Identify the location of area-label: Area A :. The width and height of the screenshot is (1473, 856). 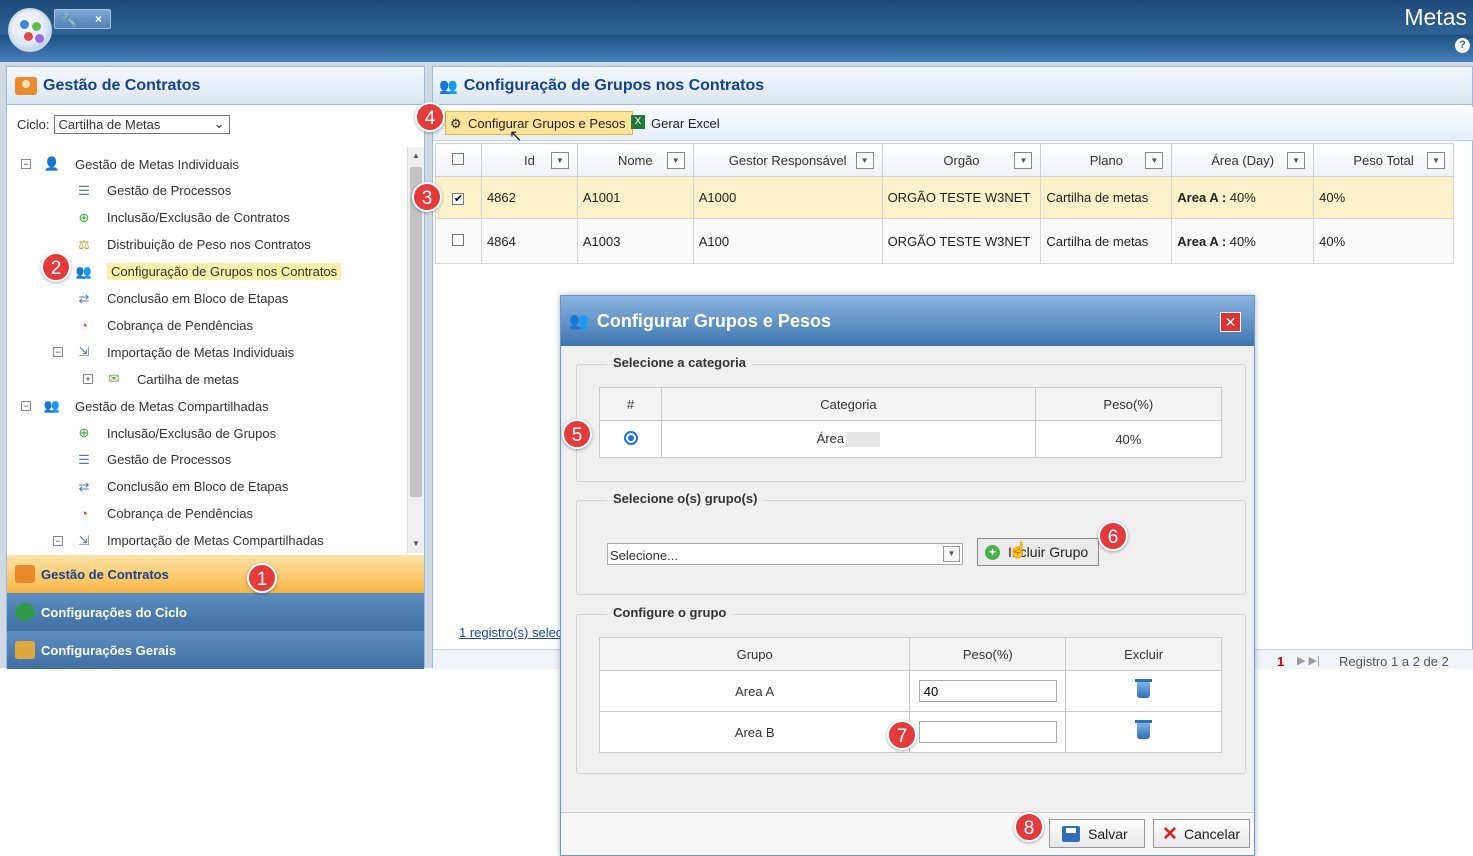
(1202, 197).